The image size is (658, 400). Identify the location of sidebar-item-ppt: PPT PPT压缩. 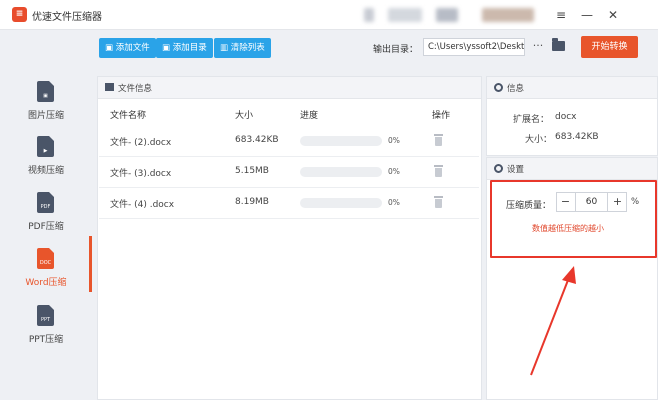
(46, 333).